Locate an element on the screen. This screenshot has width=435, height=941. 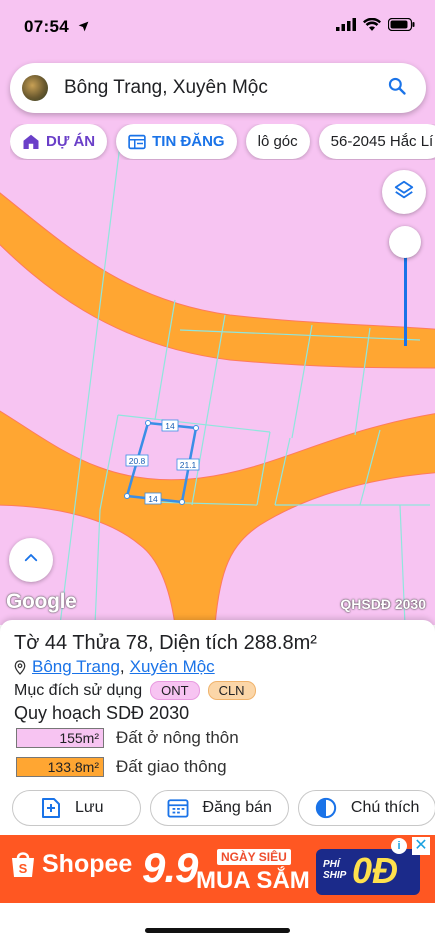
expand-up-button is located at coordinates (31, 560).